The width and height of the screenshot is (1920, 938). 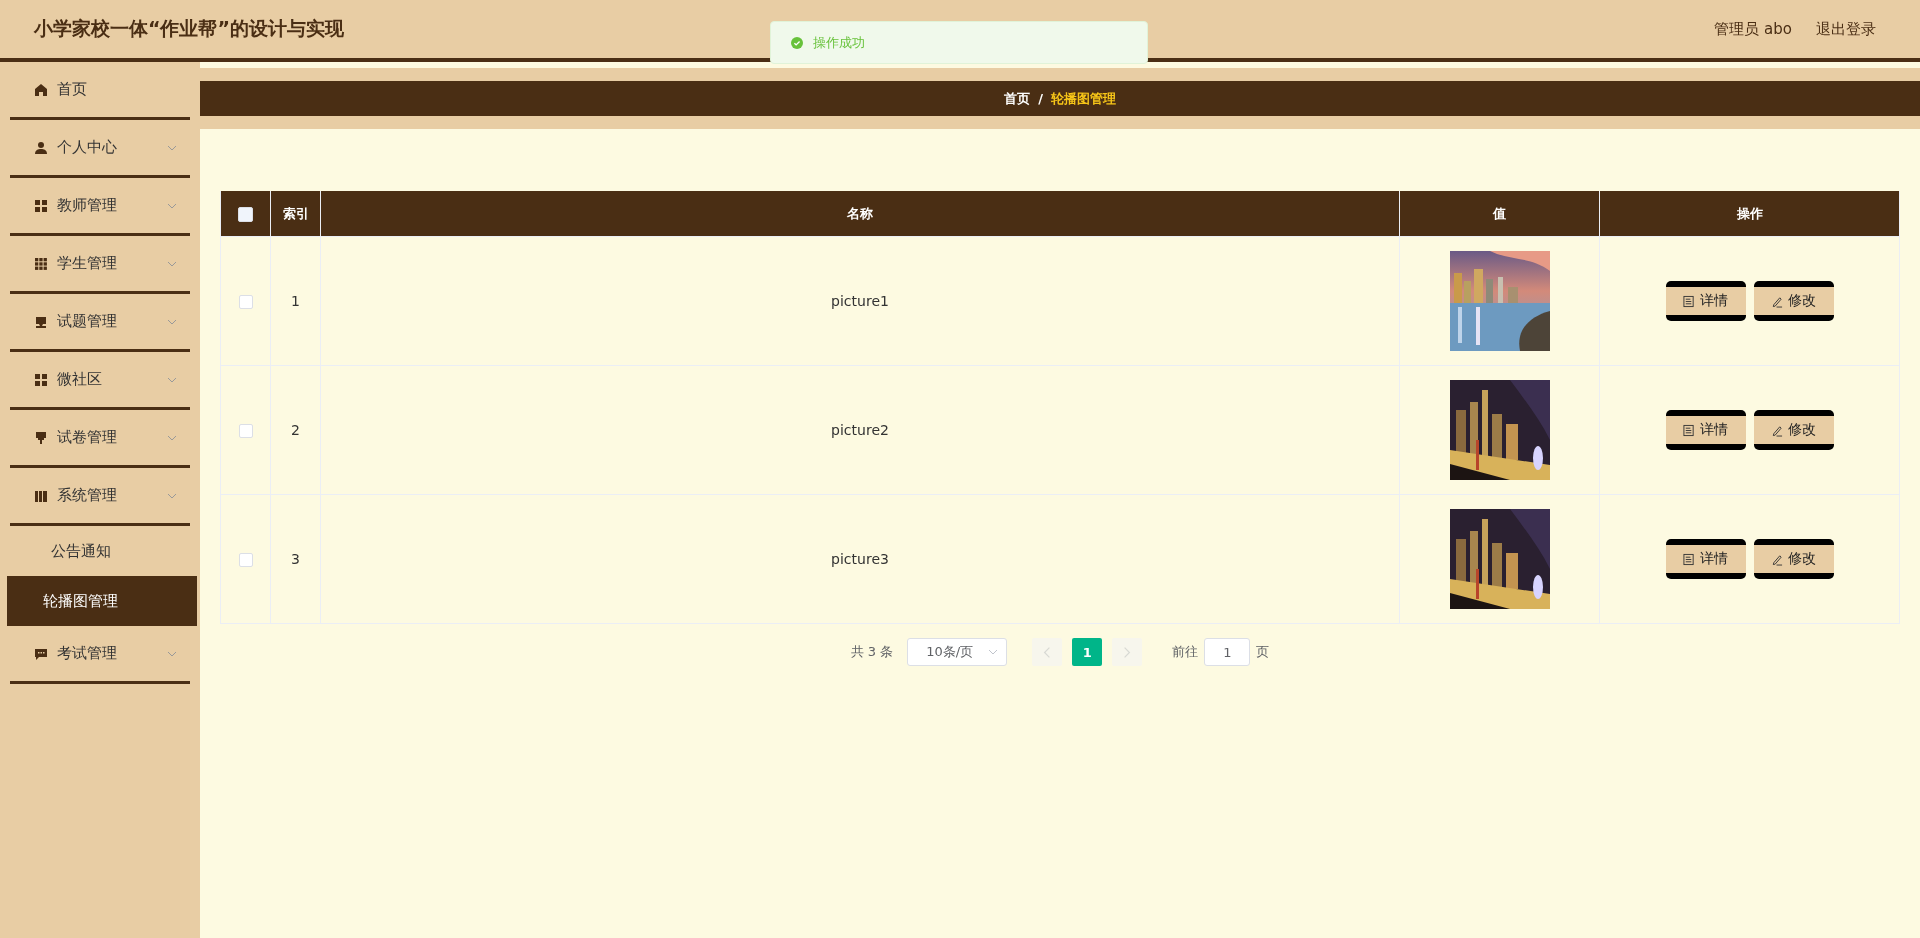 What do you see at coordinates (1185, 652) in the screenshot?
I see `goto-label: 前往` at bounding box center [1185, 652].